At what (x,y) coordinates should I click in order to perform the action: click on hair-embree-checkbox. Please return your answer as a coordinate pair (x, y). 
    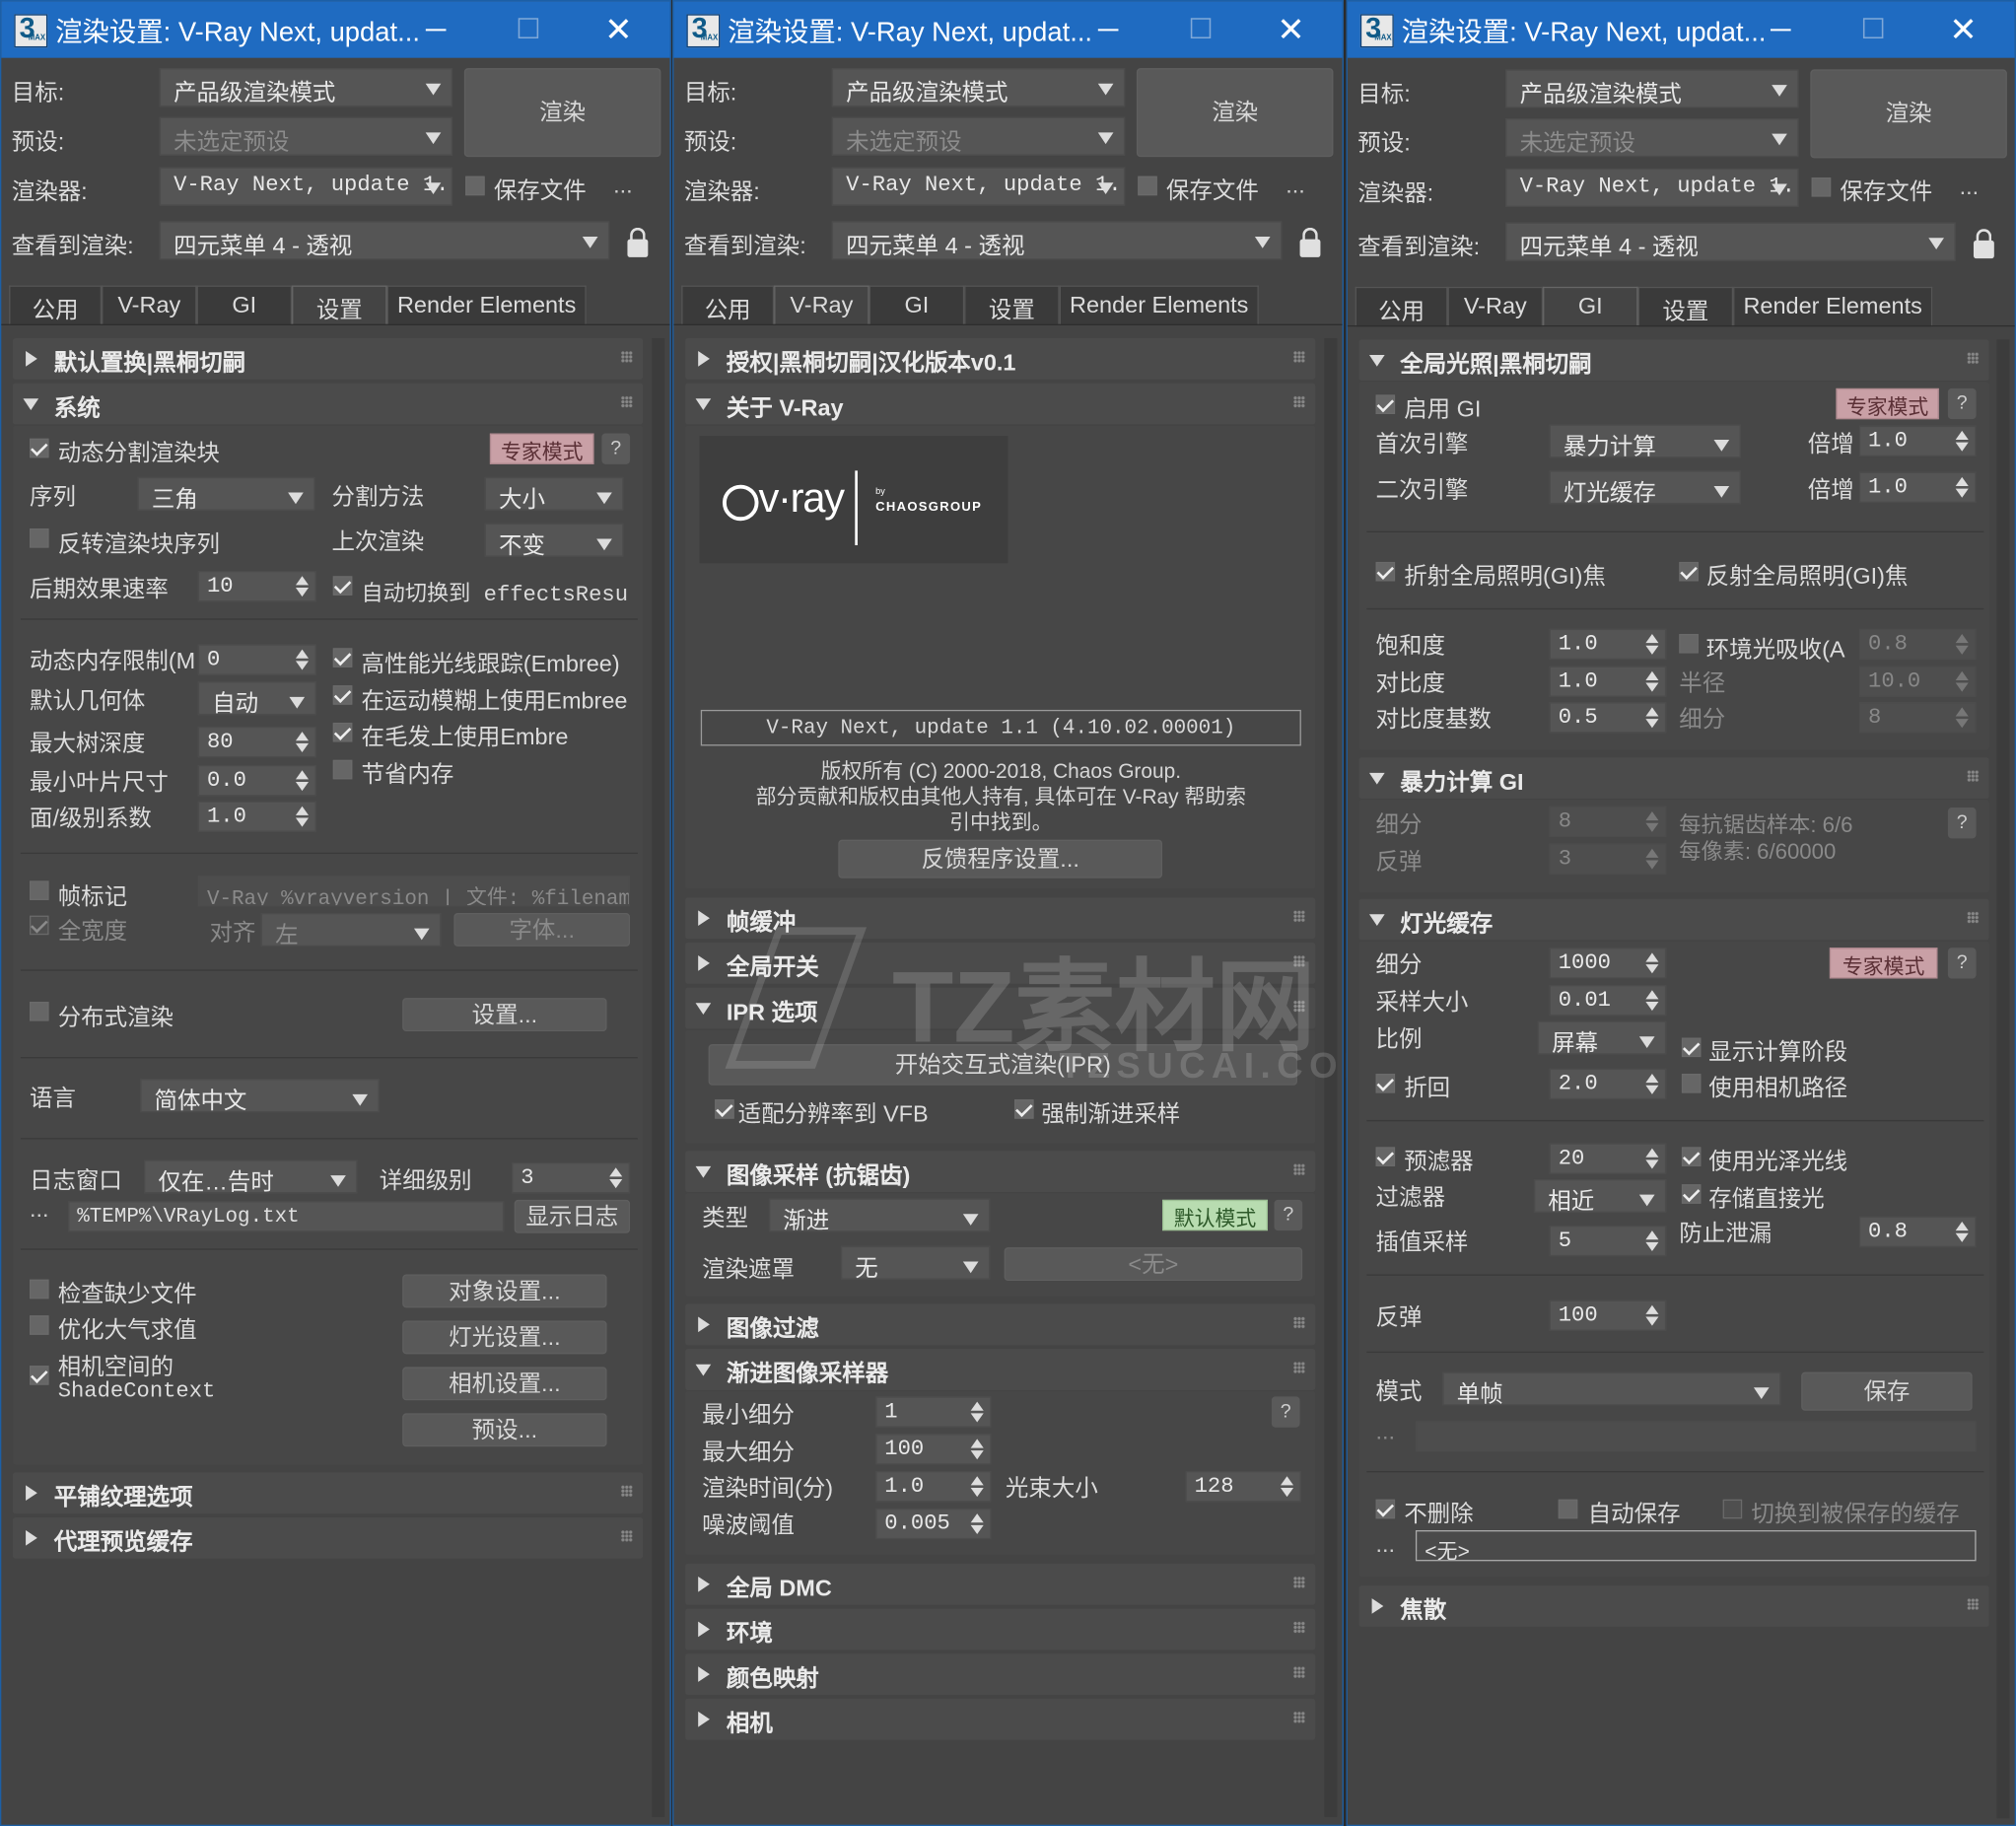
    Looking at the image, I should click on (343, 732).